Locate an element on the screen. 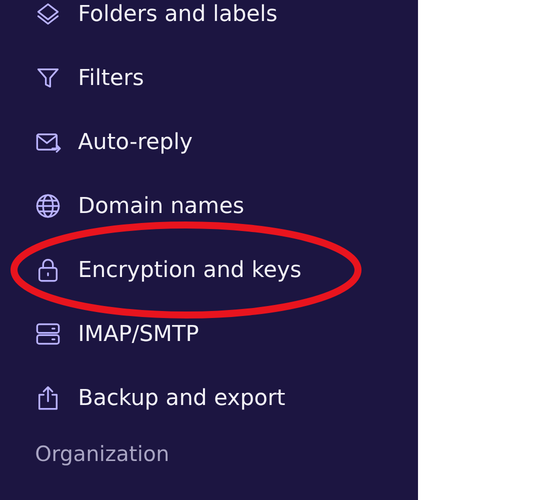 The height and width of the screenshot is (500, 551). sidebar-item: Filters is located at coordinates (89, 78).